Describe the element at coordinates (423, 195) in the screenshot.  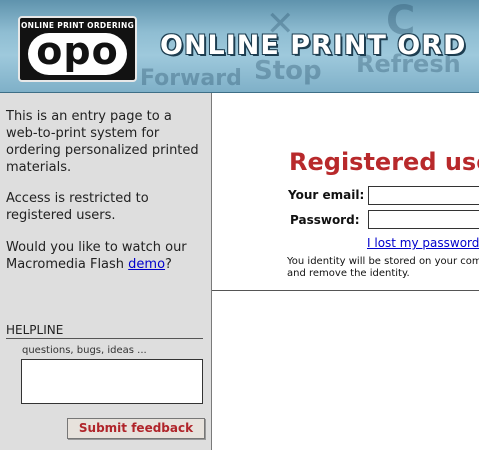
I see `email-field` at that location.